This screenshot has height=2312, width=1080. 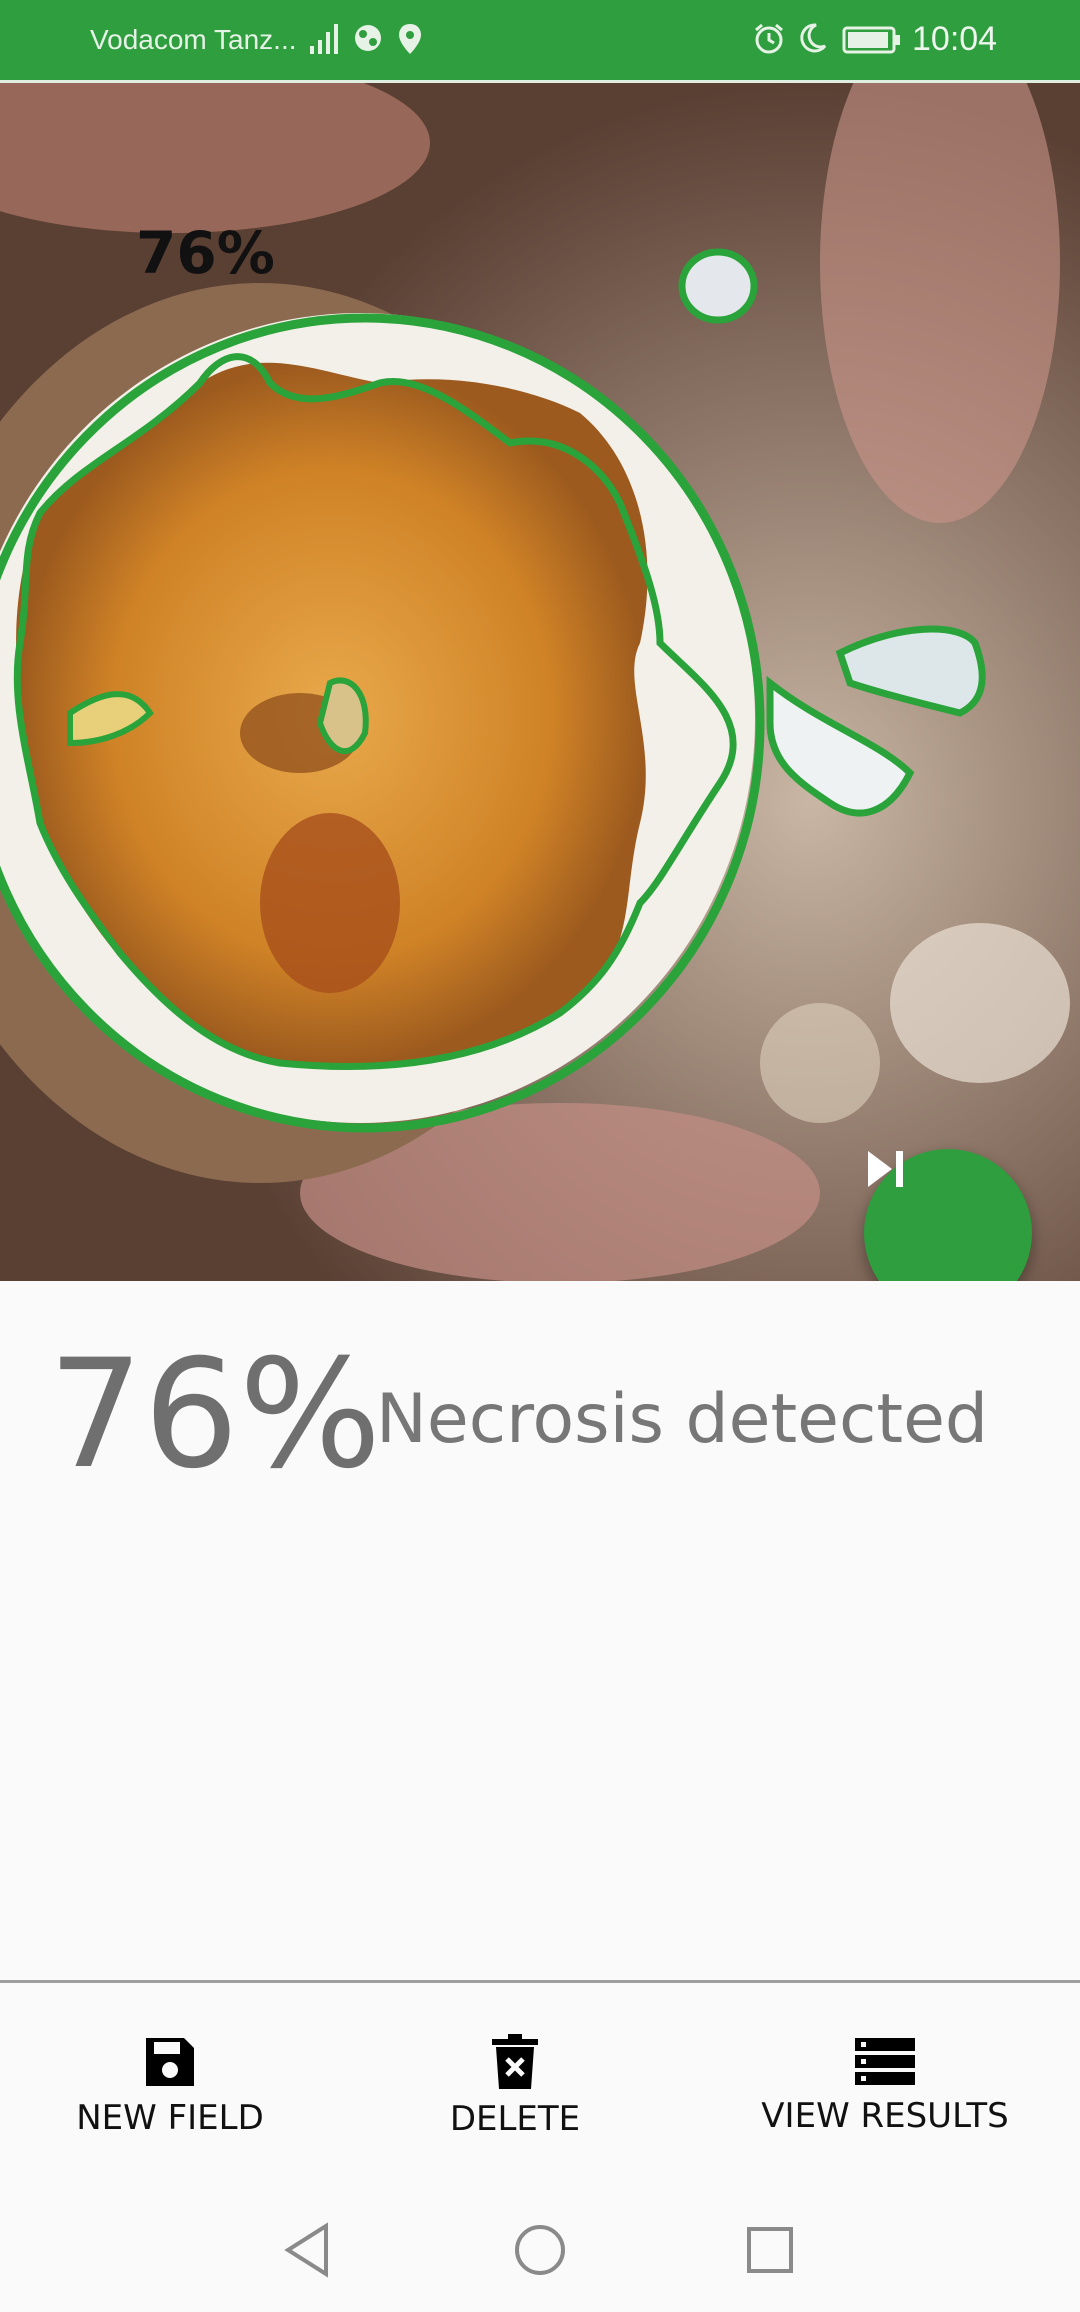 What do you see at coordinates (170, 2061) in the screenshot?
I see `save-icon` at bounding box center [170, 2061].